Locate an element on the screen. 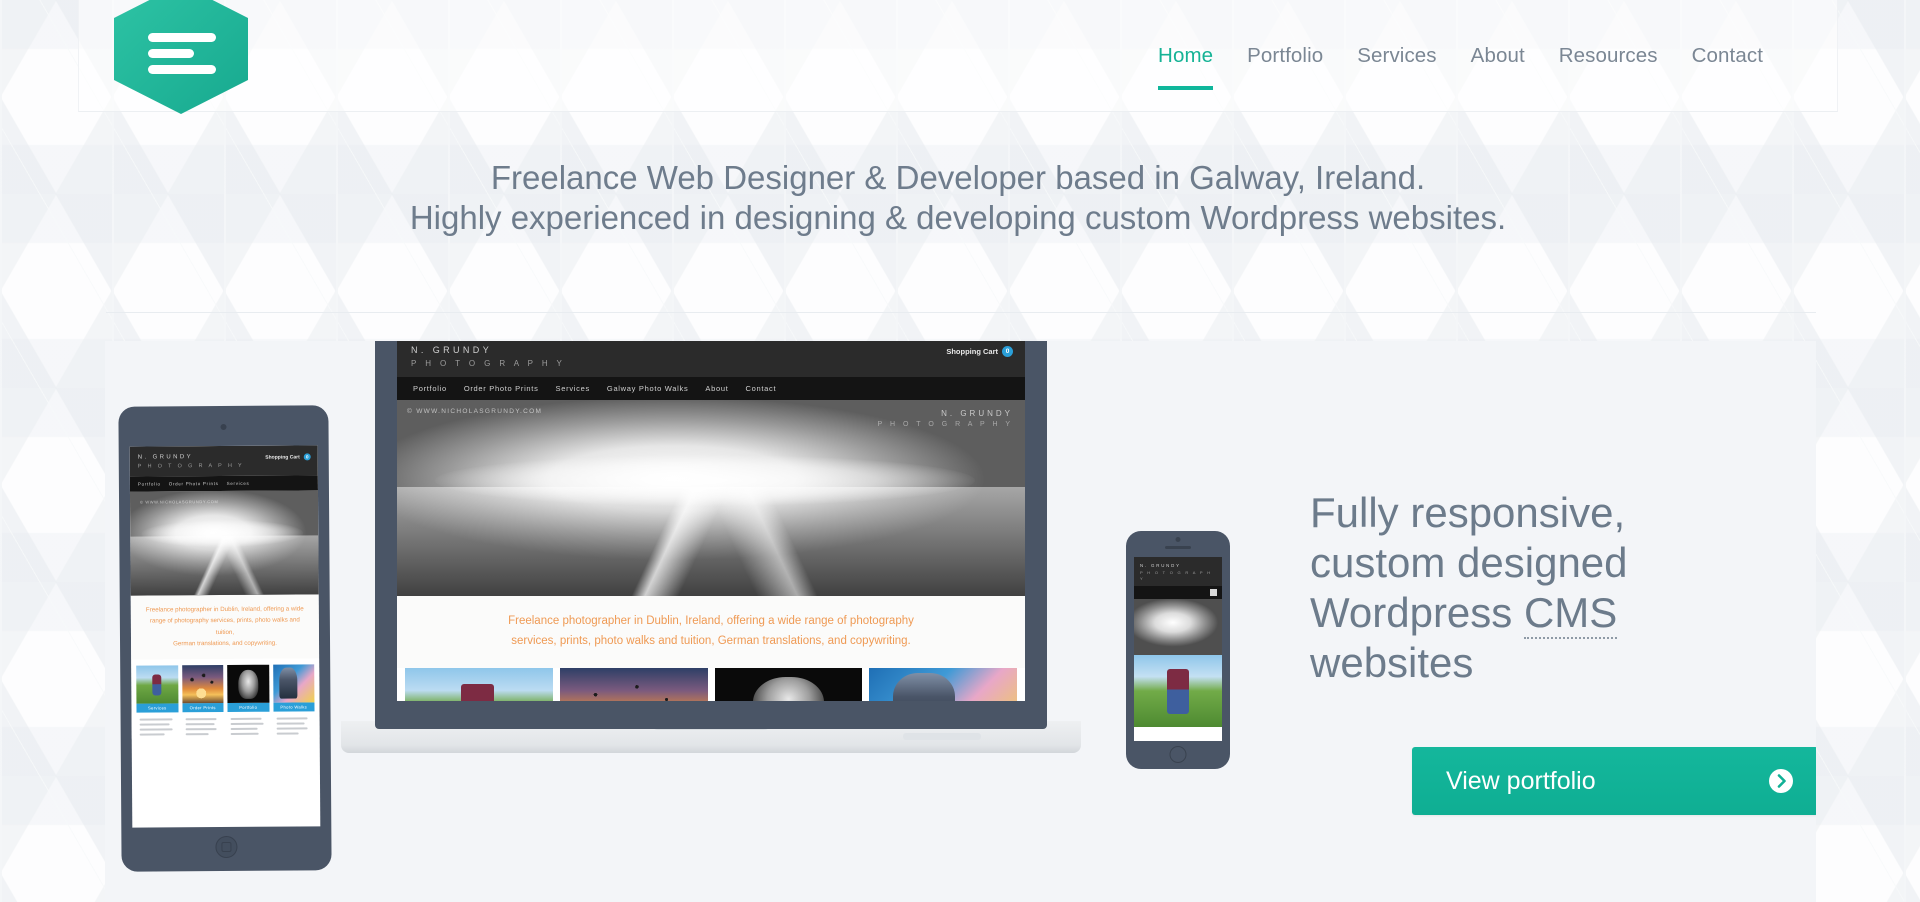 This screenshot has width=1920, height=902. tablet-camera is located at coordinates (223, 427).